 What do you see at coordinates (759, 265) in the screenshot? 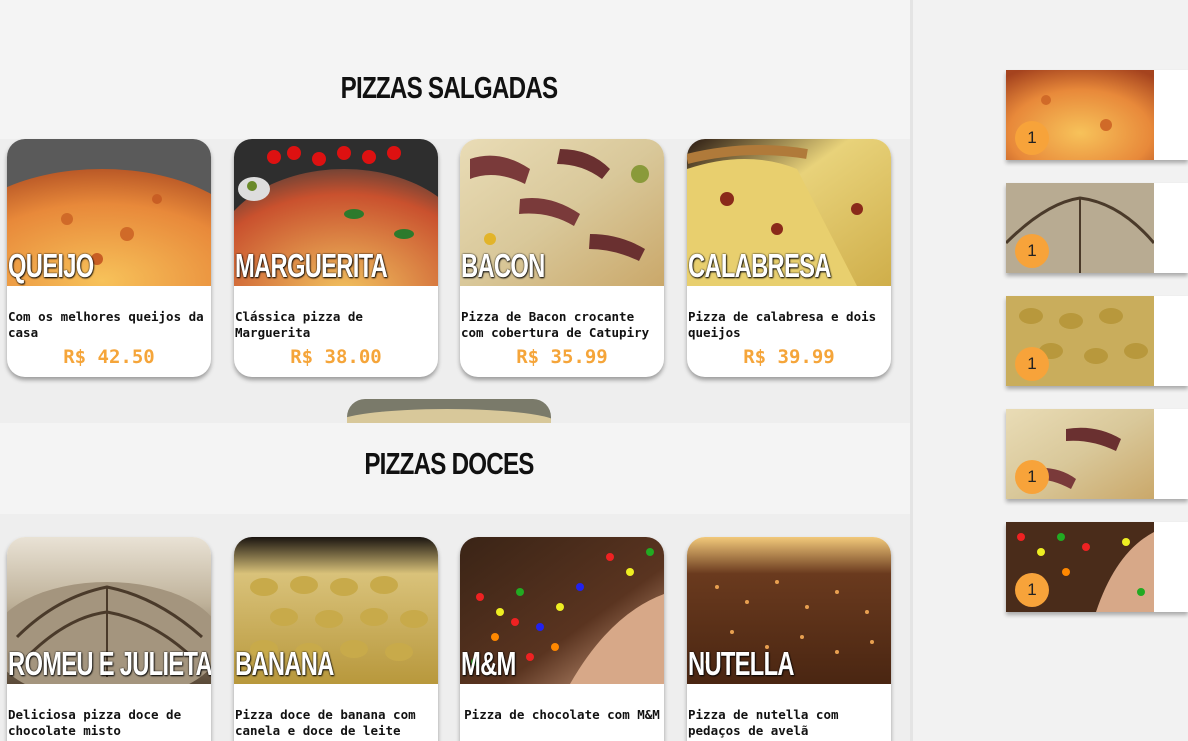
I see `product-name: CALABRESA` at bounding box center [759, 265].